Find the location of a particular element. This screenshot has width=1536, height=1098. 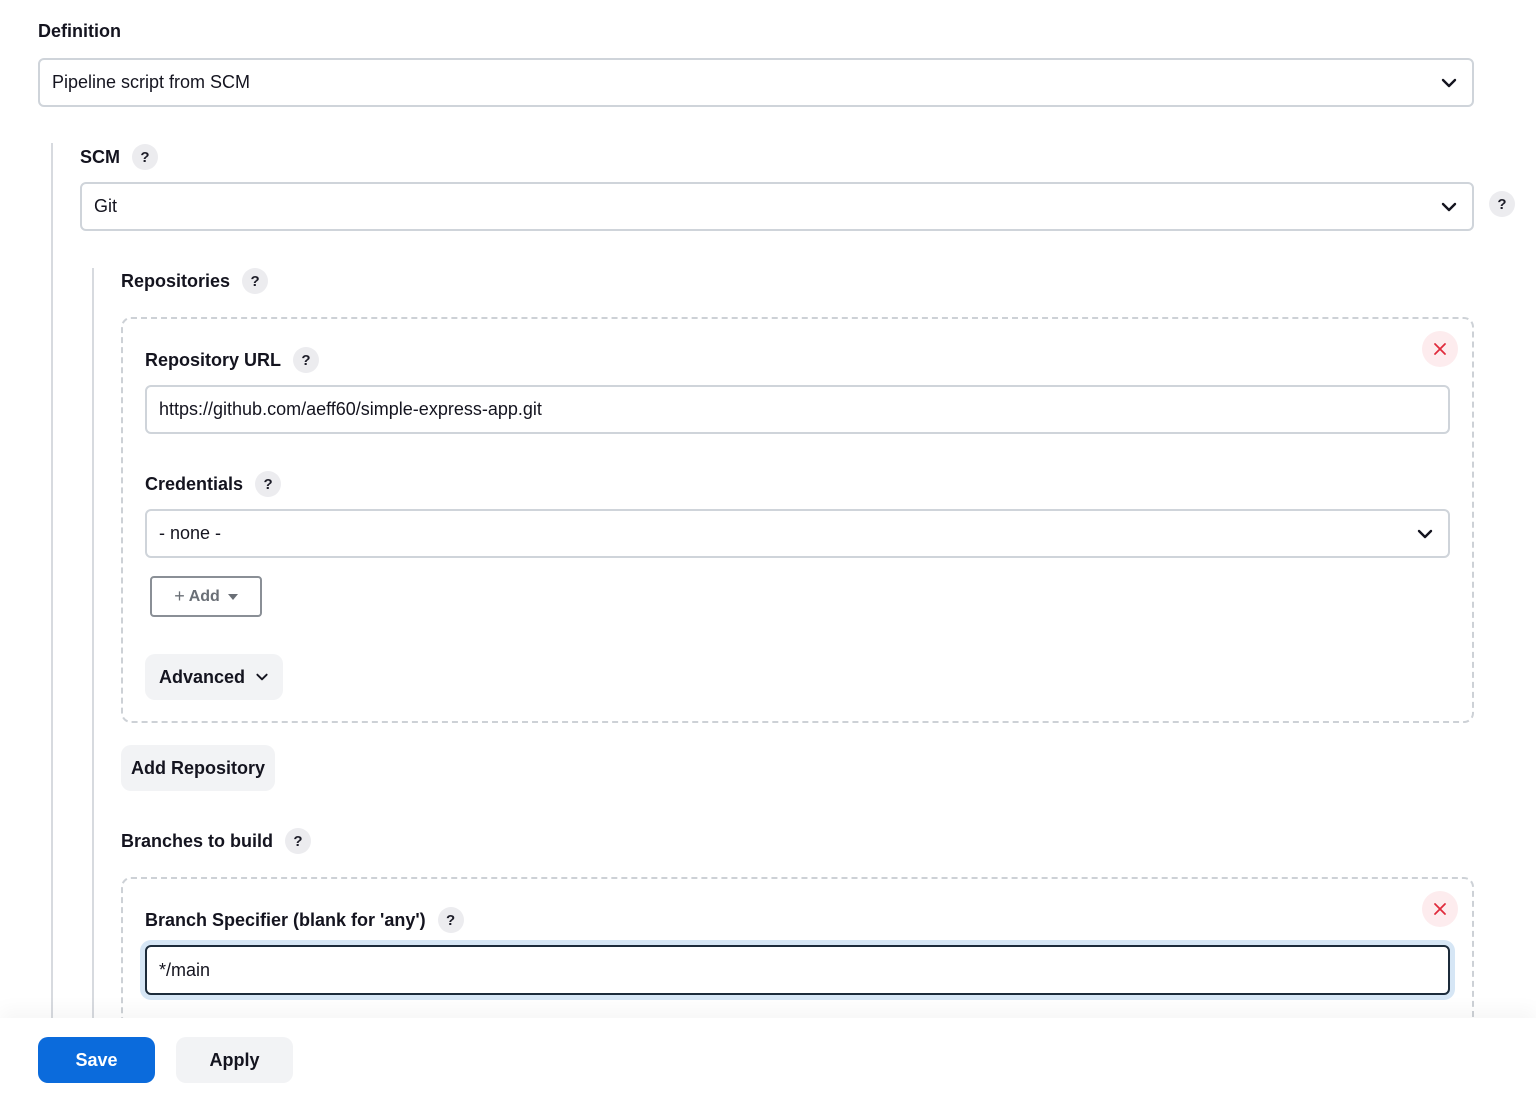

plus-icon: + is located at coordinates (179, 596).